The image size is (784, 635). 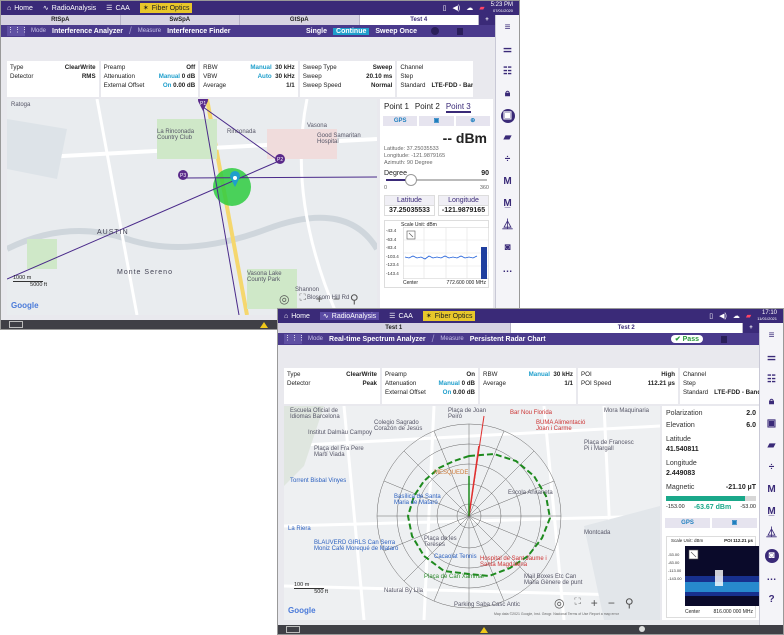 What do you see at coordinates (628, 386) in the screenshot?
I see `poi-params: POI High POI Speed 112.21 µs` at bounding box center [628, 386].